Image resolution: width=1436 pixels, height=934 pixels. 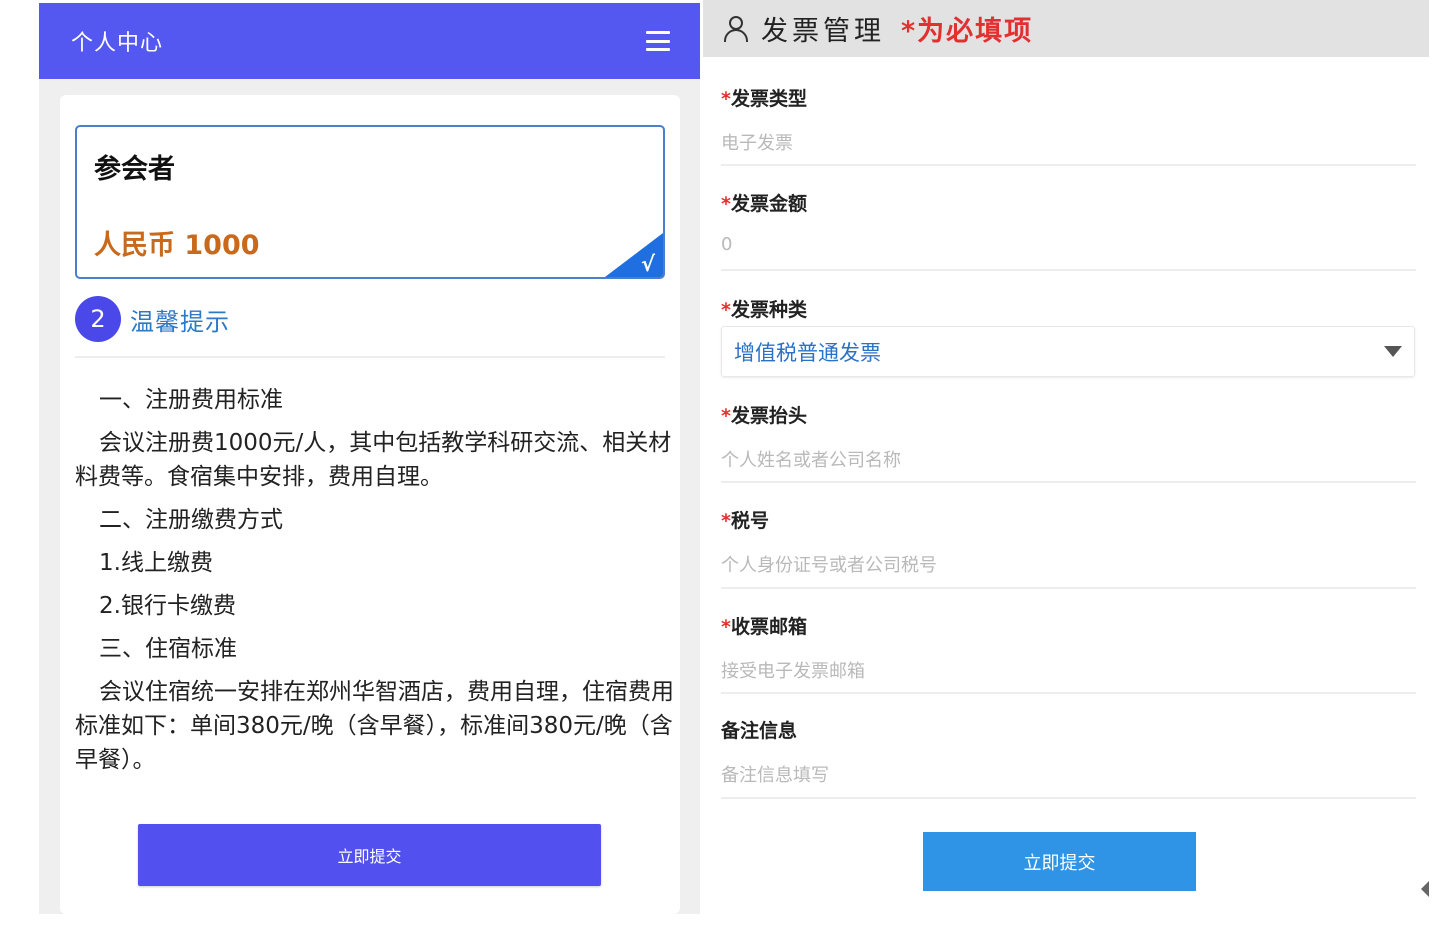 I want to click on ticket-option-attendee: 参会者 人民币 1000 √, so click(x=370, y=202).